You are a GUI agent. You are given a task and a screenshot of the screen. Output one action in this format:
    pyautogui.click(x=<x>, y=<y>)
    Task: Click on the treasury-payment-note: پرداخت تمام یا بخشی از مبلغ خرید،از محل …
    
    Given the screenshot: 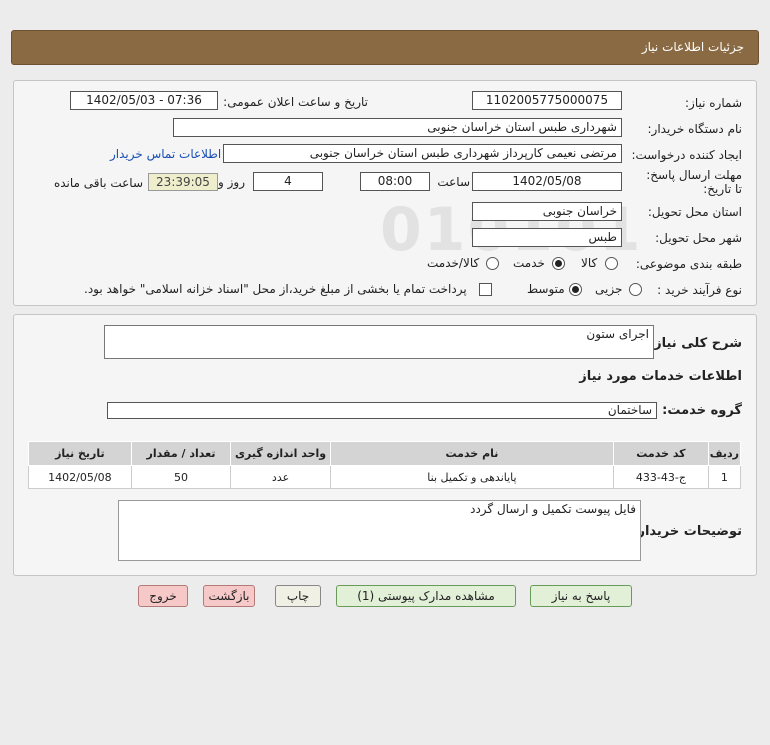 What is the action you would take?
    pyautogui.click(x=275, y=289)
    